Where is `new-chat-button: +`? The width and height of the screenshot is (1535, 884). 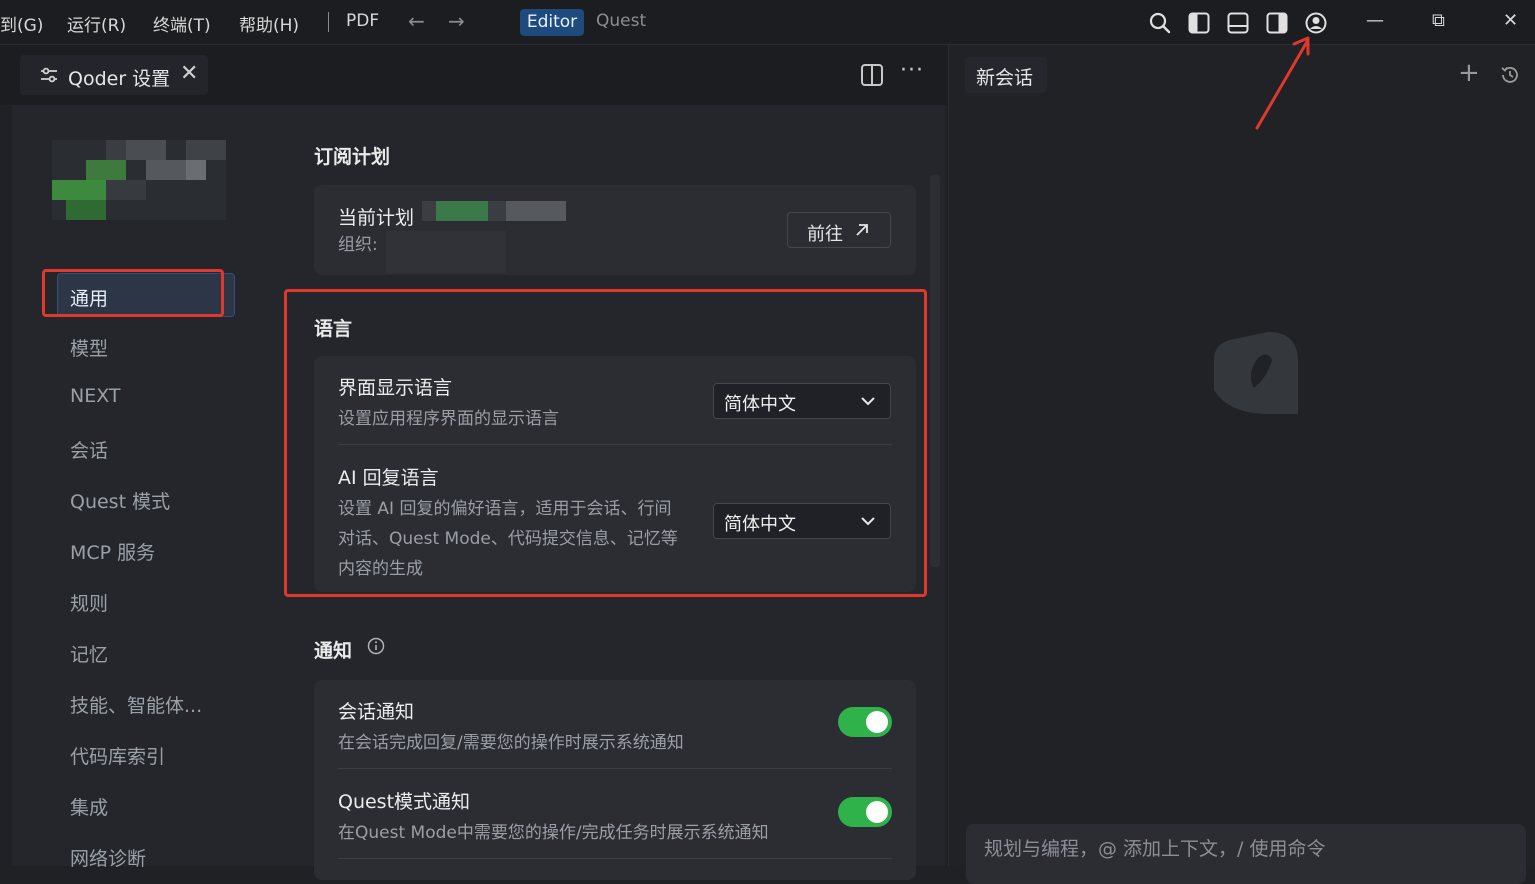 new-chat-button: + is located at coordinates (1469, 73).